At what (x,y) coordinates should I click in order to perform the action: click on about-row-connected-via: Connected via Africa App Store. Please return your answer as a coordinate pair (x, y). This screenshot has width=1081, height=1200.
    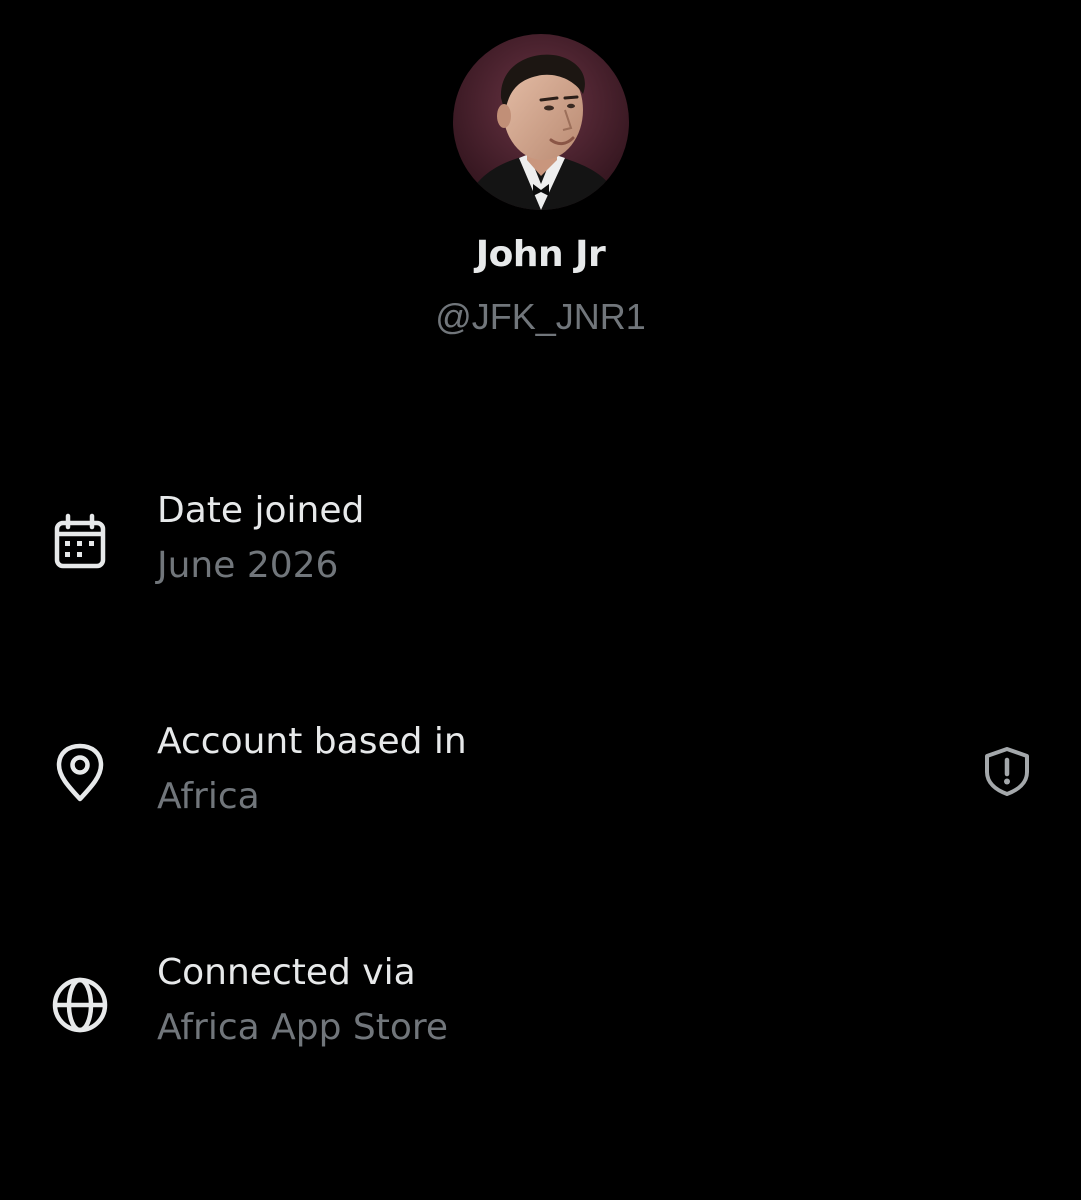
    Looking at the image, I should click on (540, 1012).